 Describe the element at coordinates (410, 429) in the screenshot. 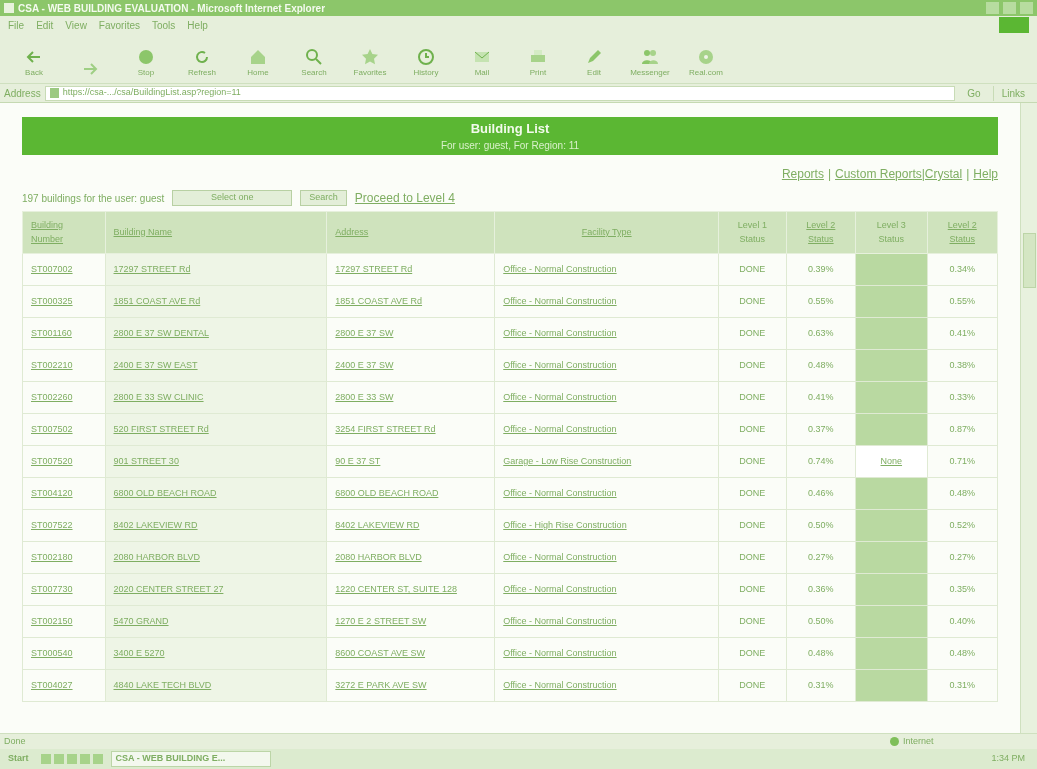

I see `table-cell: 3254 FIRST STREET Rd` at that location.